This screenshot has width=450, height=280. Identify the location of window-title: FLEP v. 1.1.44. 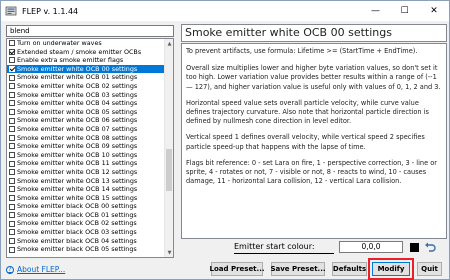
(50, 11).